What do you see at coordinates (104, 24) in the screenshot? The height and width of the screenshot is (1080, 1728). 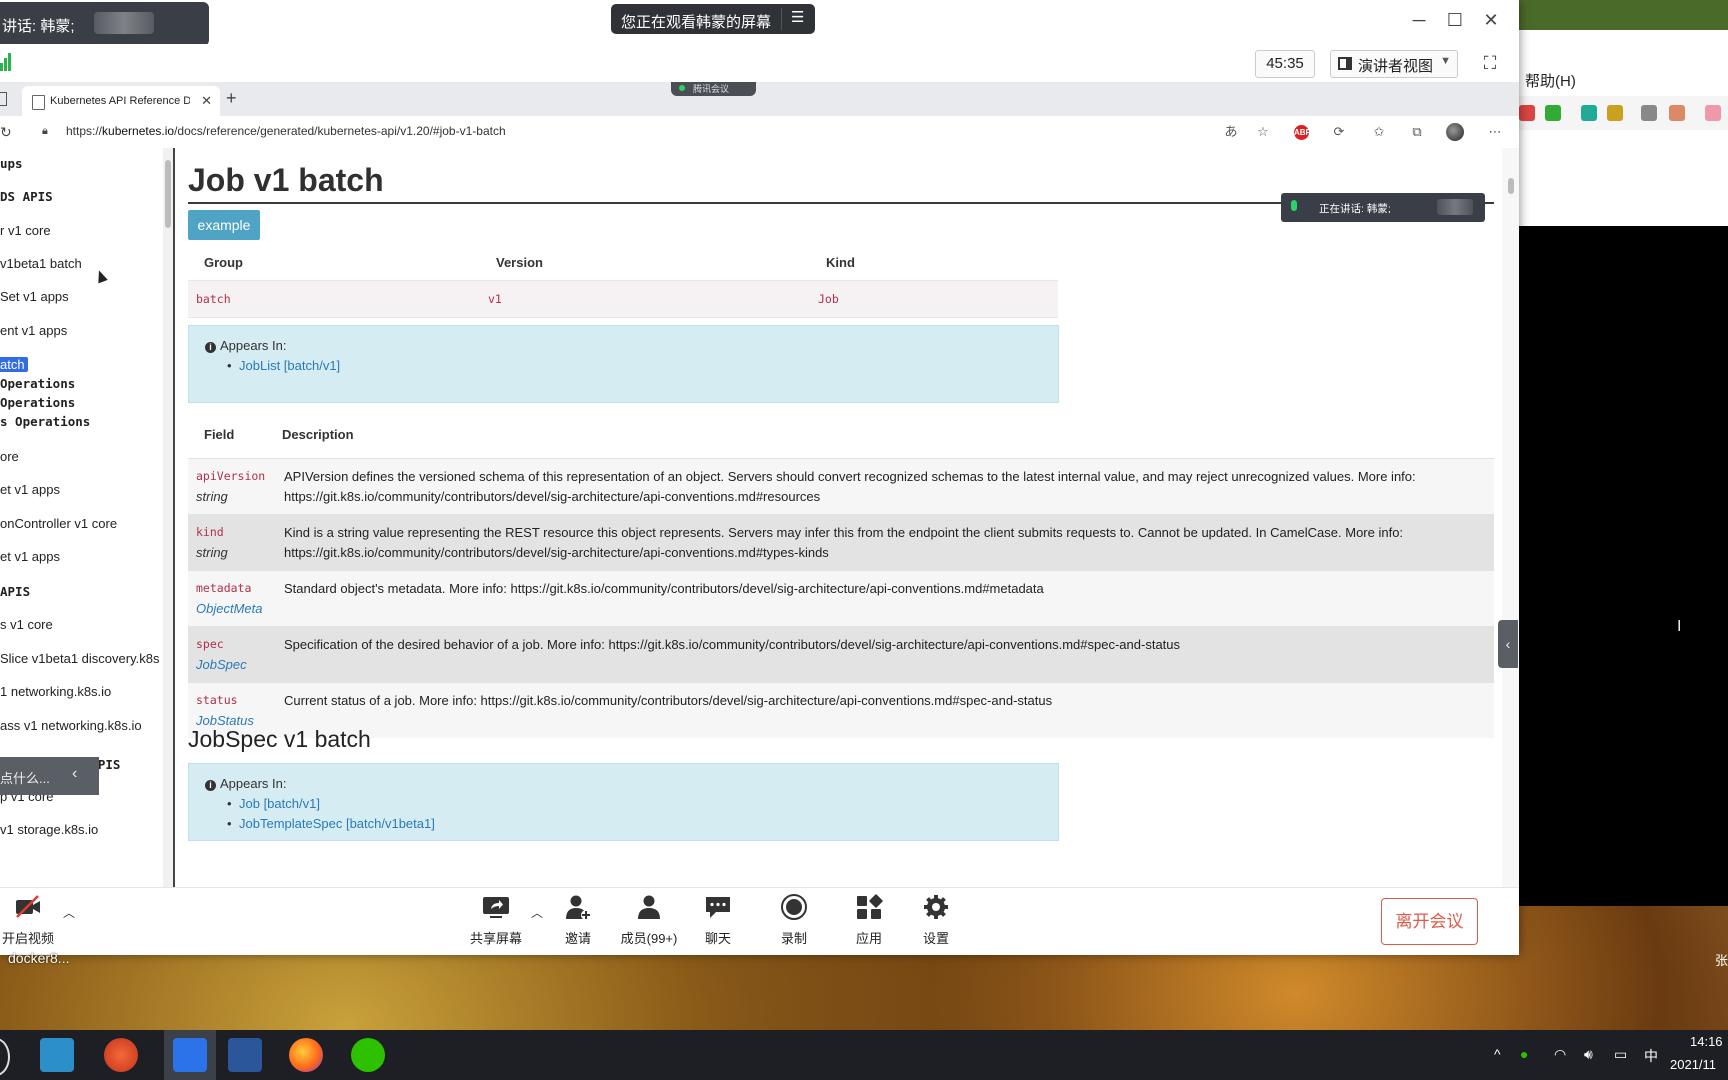 I see `speaker-indicator: 讲话: 韩蒙;` at bounding box center [104, 24].